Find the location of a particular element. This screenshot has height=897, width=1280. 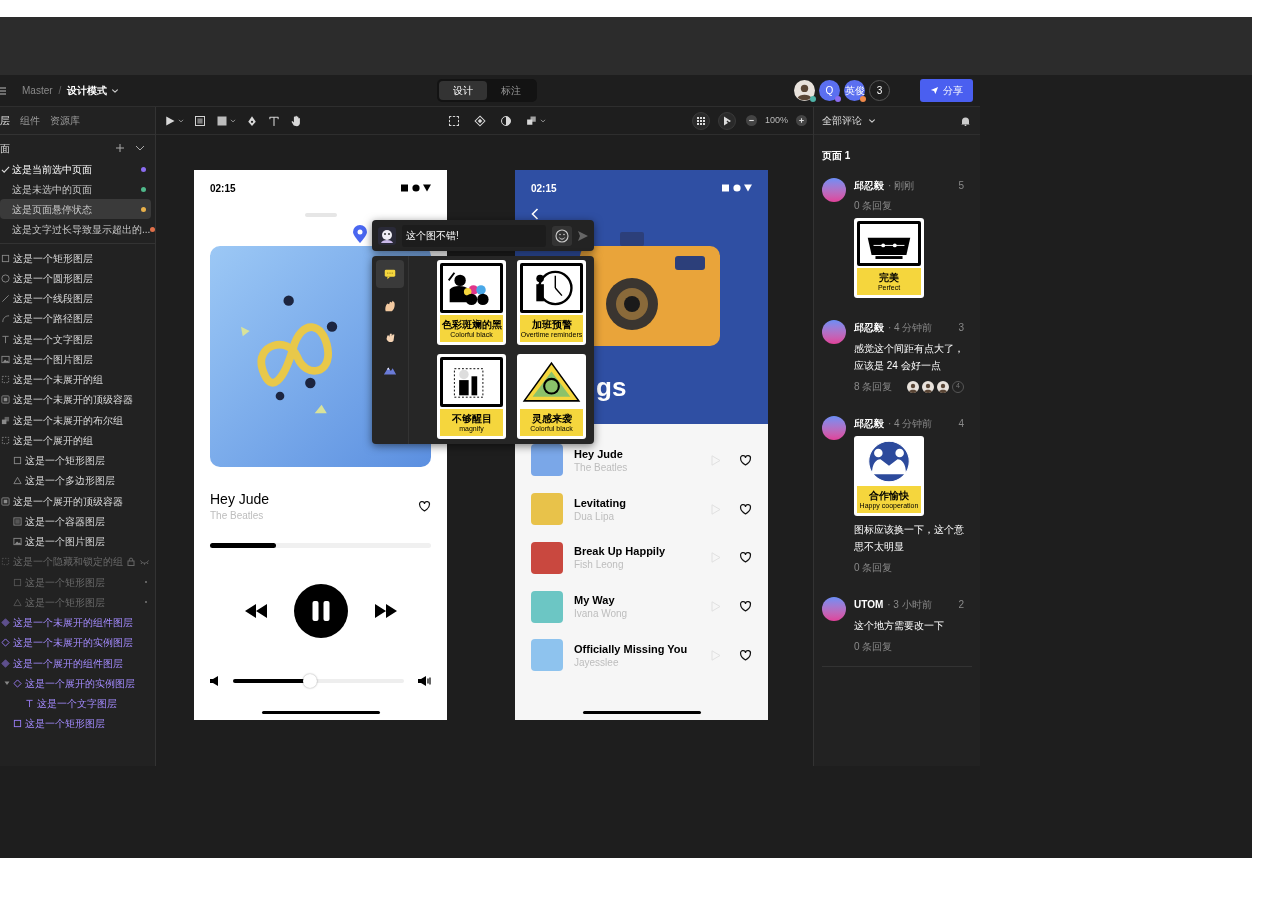

page-item: 这是当前选中页面 is located at coordinates (75, 169).